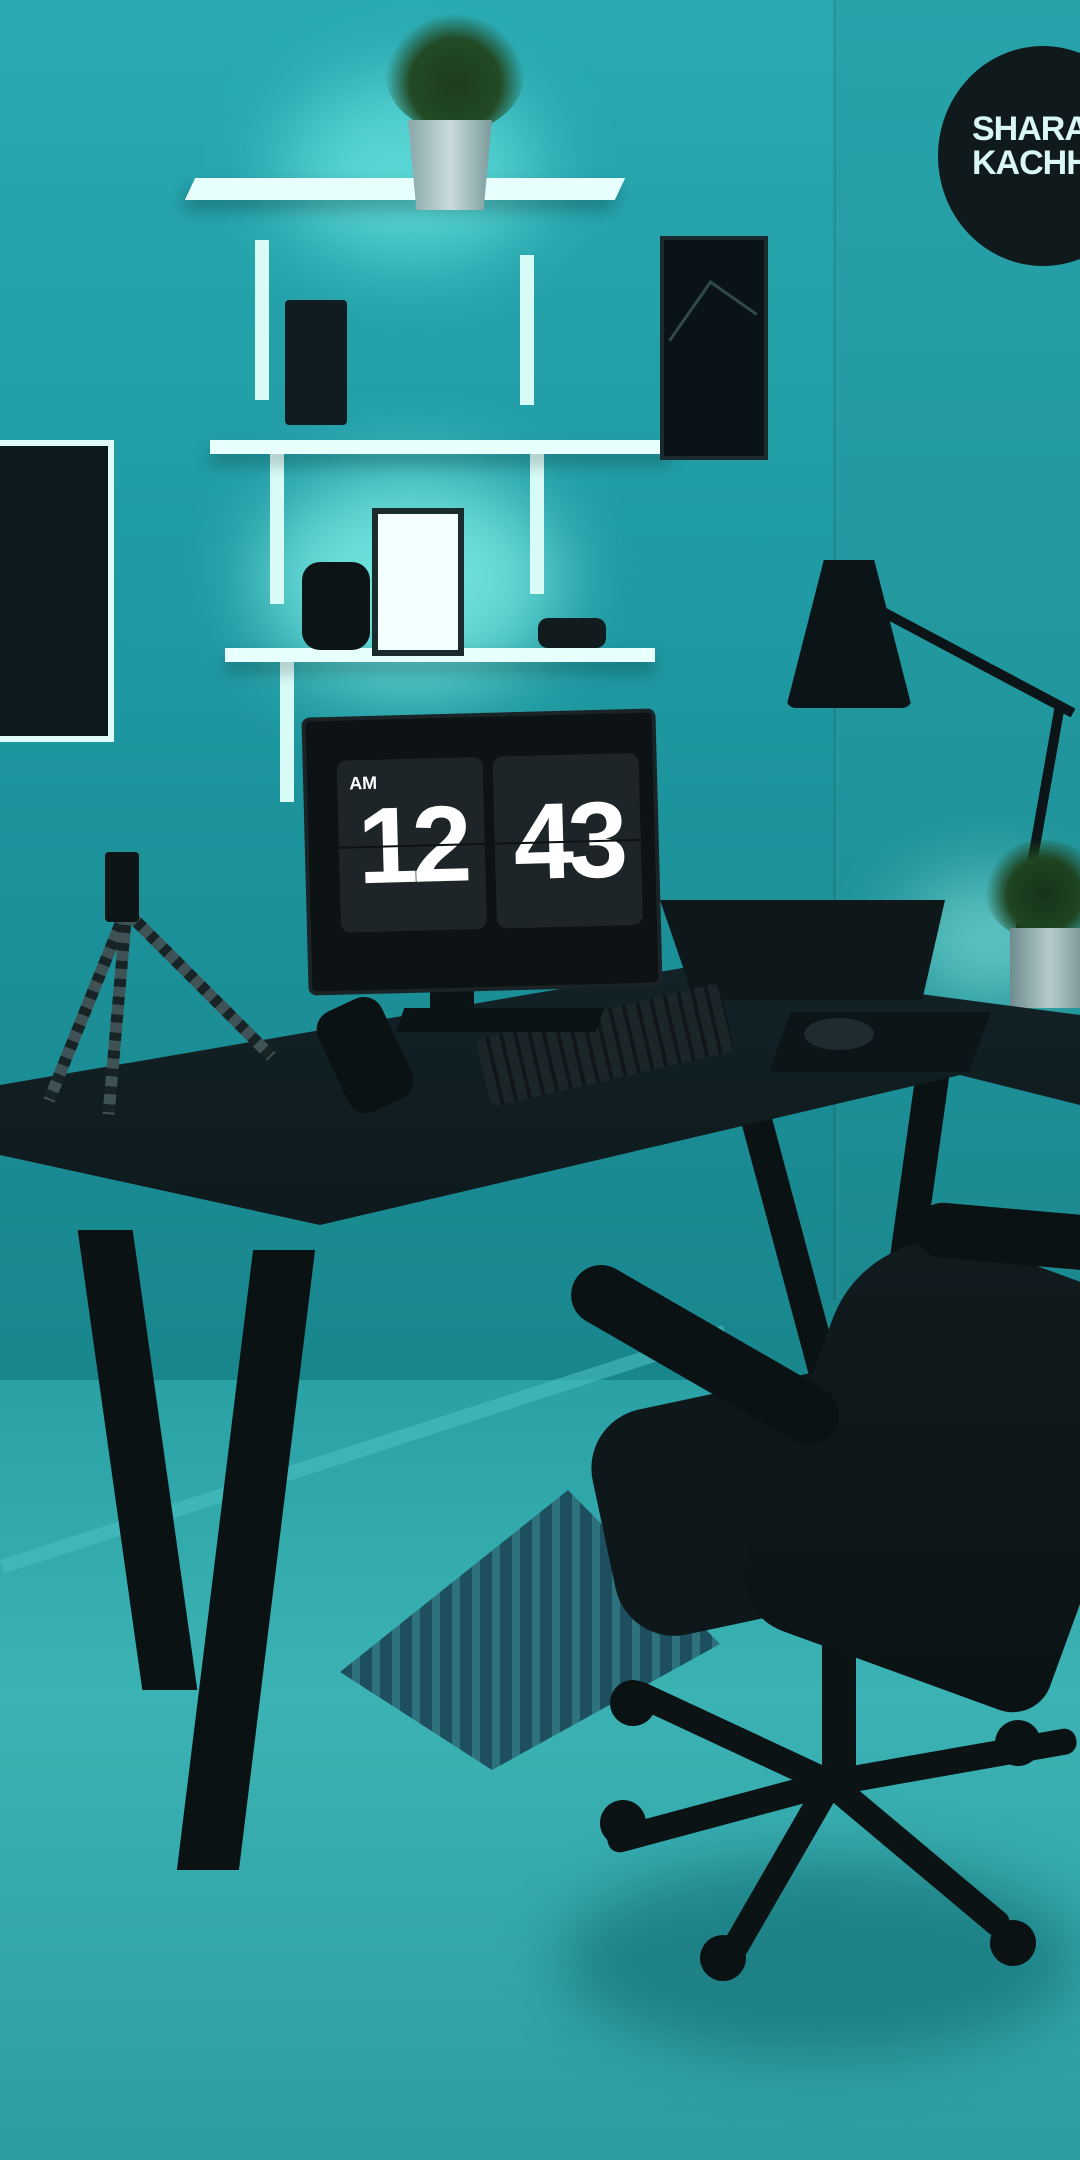 Image resolution: width=1080 pixels, height=2160 pixels. What do you see at coordinates (1026, 163) in the screenshot?
I see `wall-logo-line2: KACHHI` at bounding box center [1026, 163].